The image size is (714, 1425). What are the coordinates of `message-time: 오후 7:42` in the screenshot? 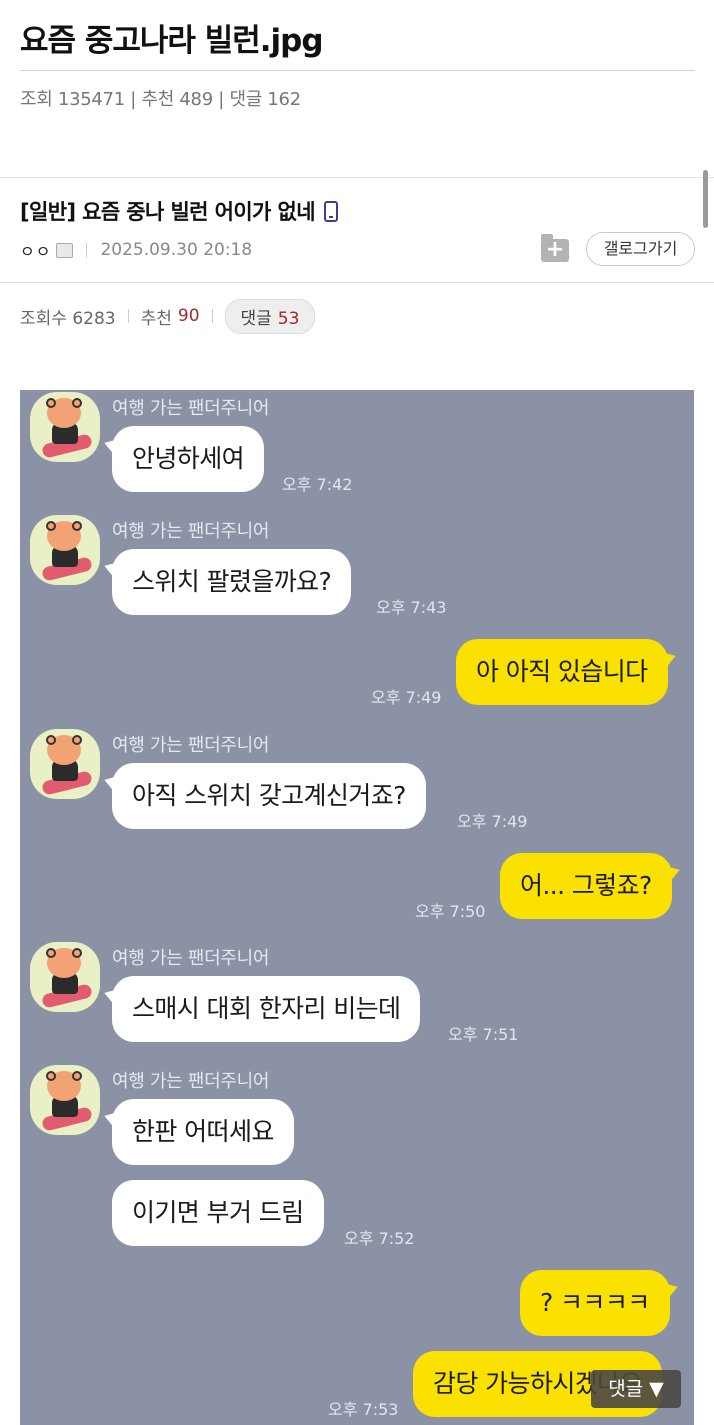 It's located at (317, 484).